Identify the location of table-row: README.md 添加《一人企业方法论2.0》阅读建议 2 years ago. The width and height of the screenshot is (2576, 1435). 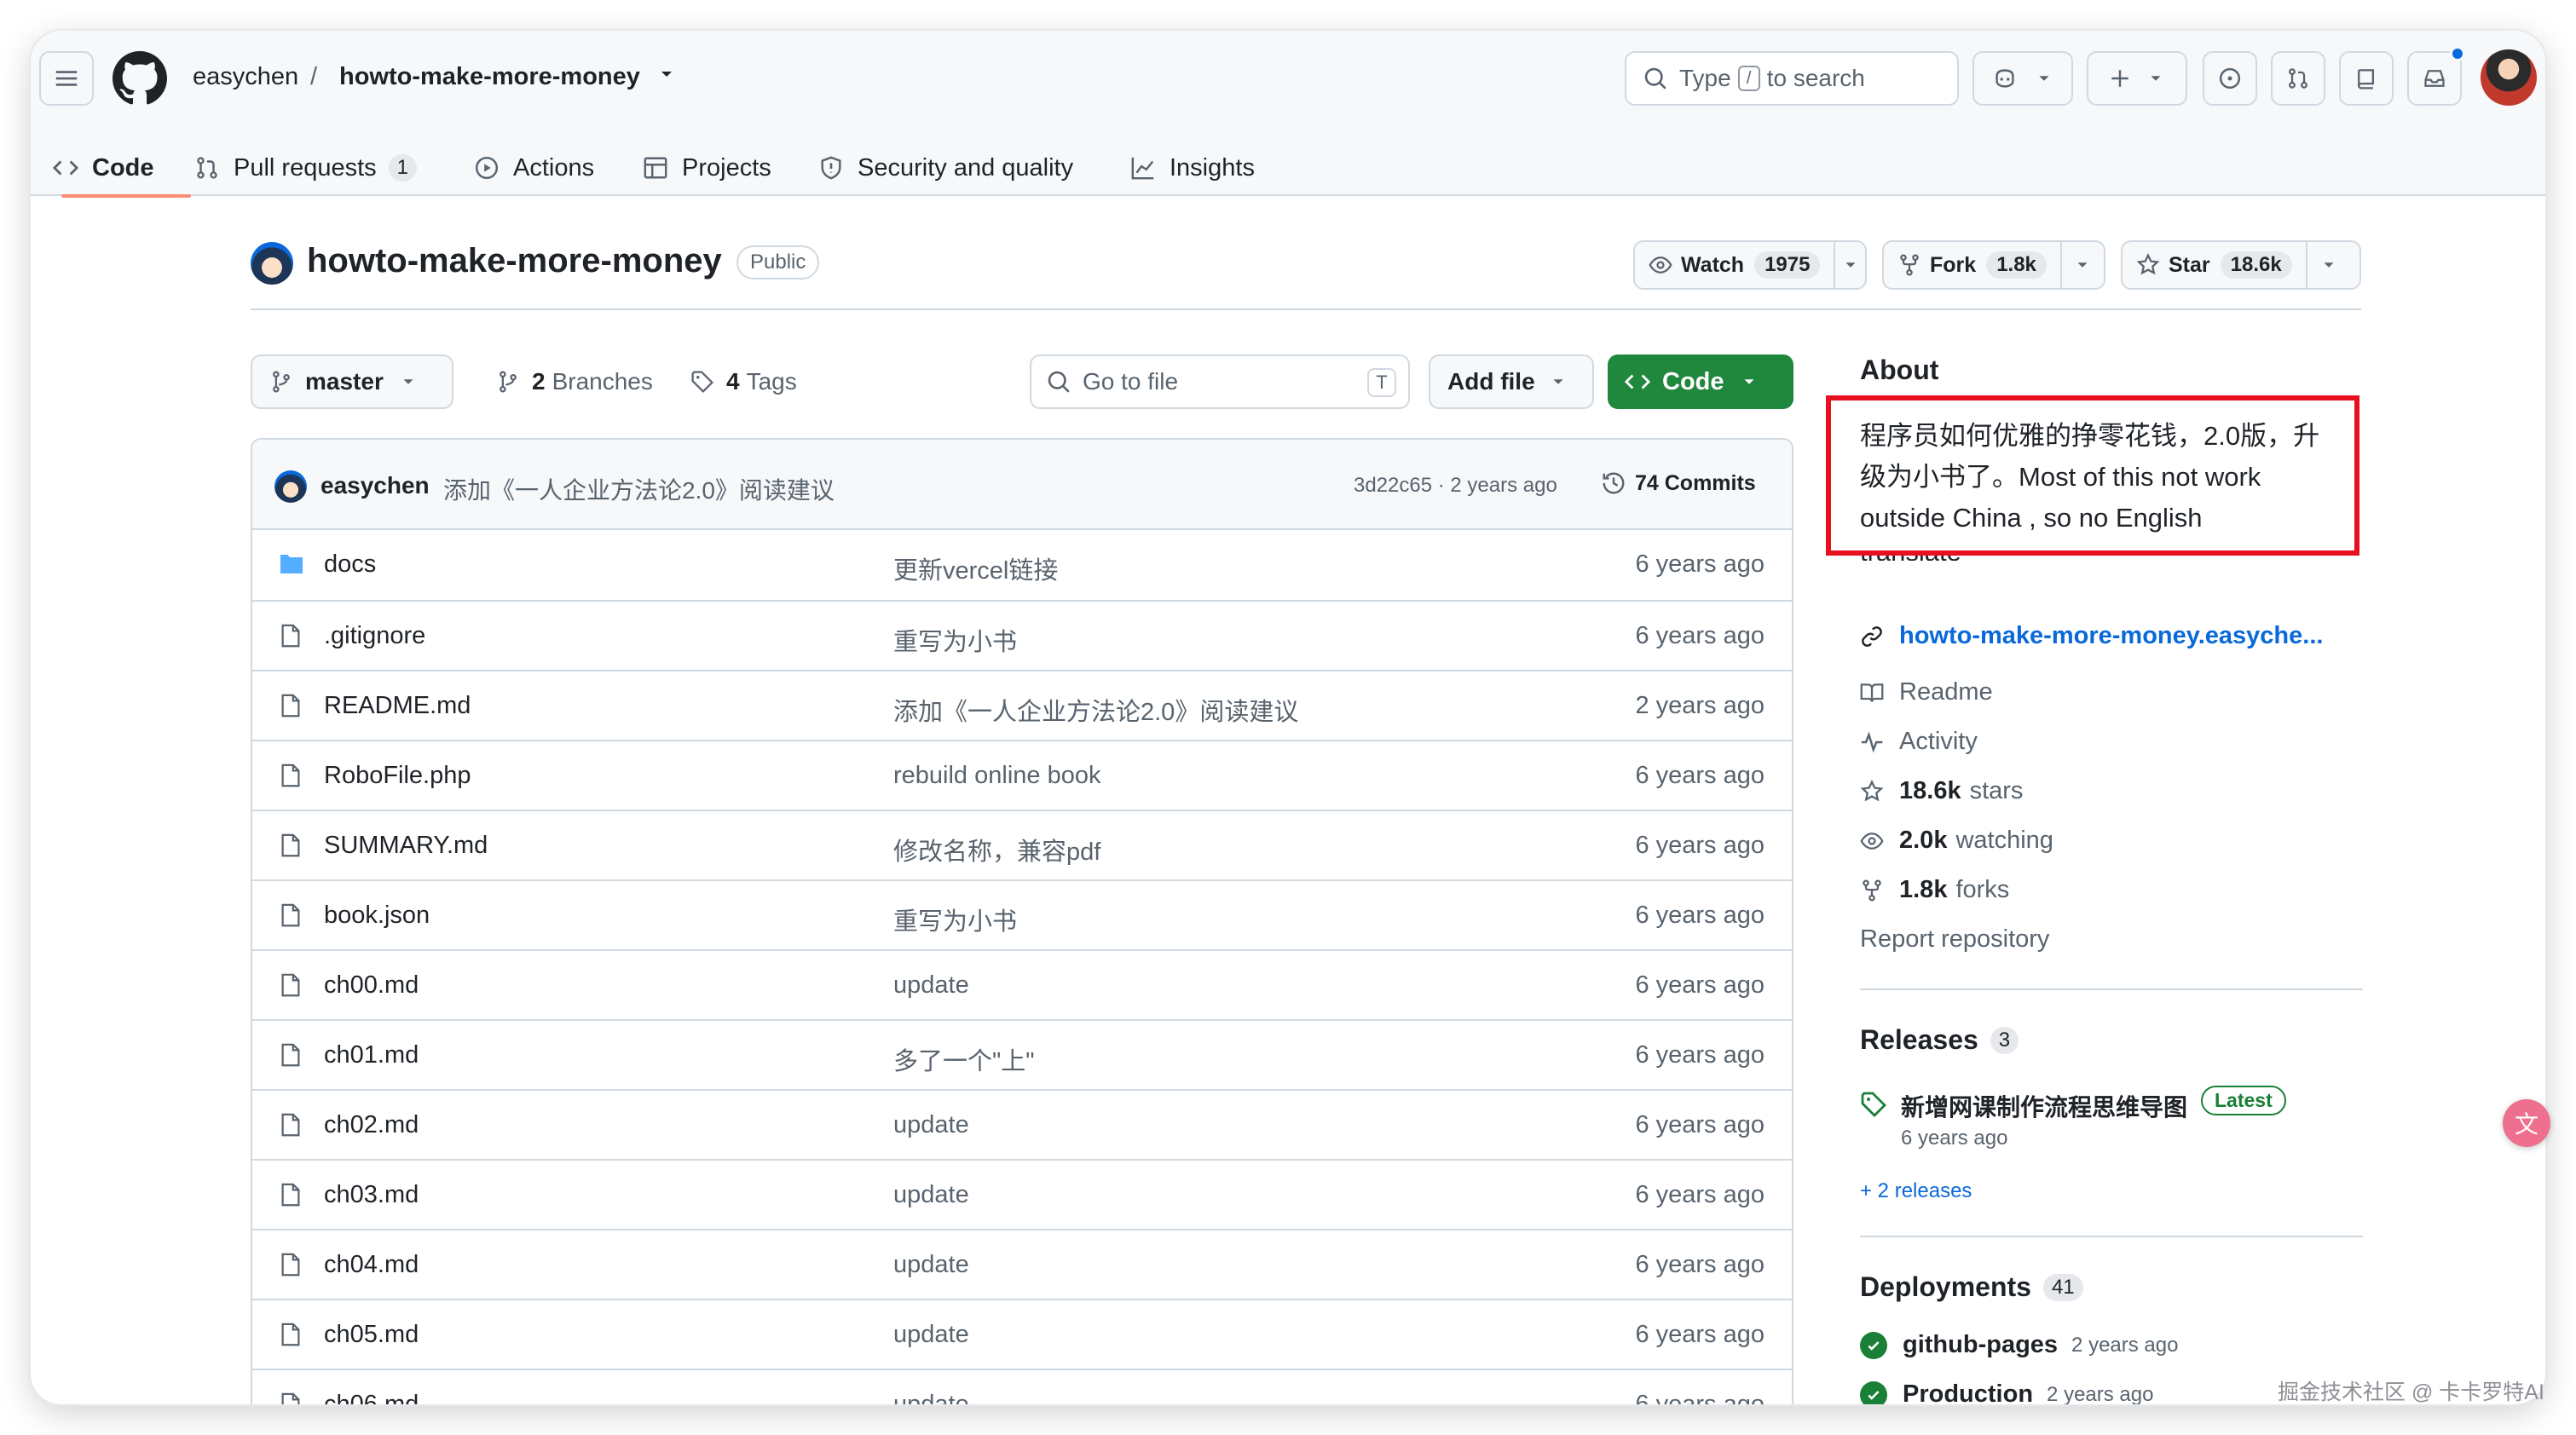
(1022, 705).